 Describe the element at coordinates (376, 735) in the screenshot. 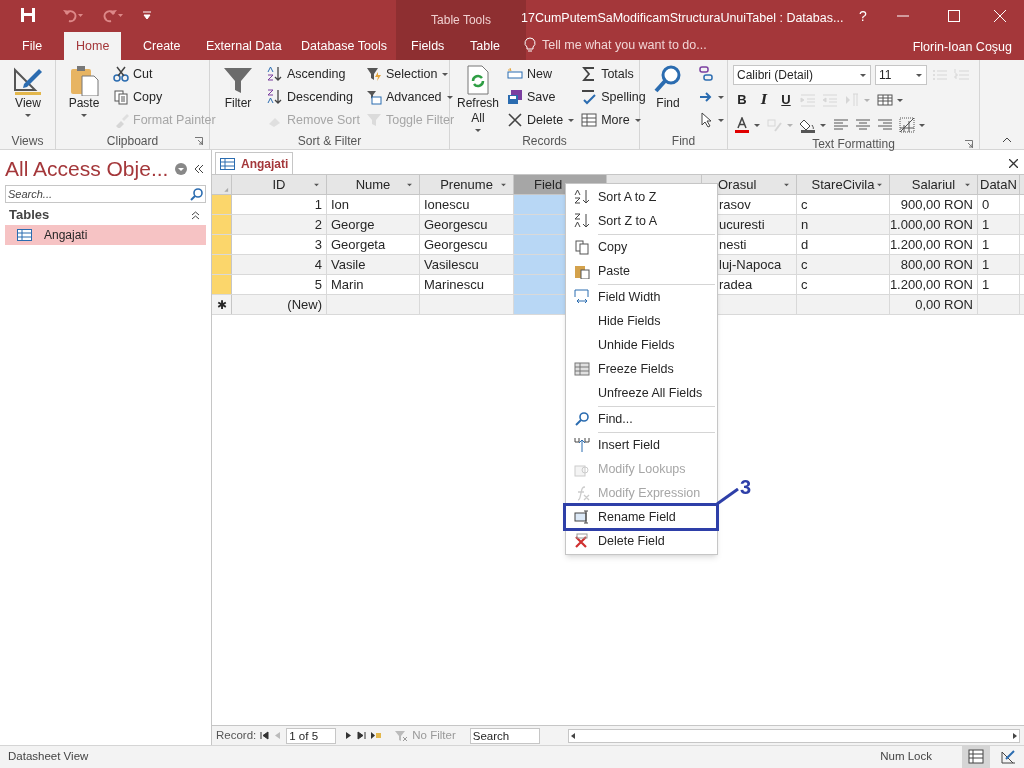

I see `new-record-icon` at that location.